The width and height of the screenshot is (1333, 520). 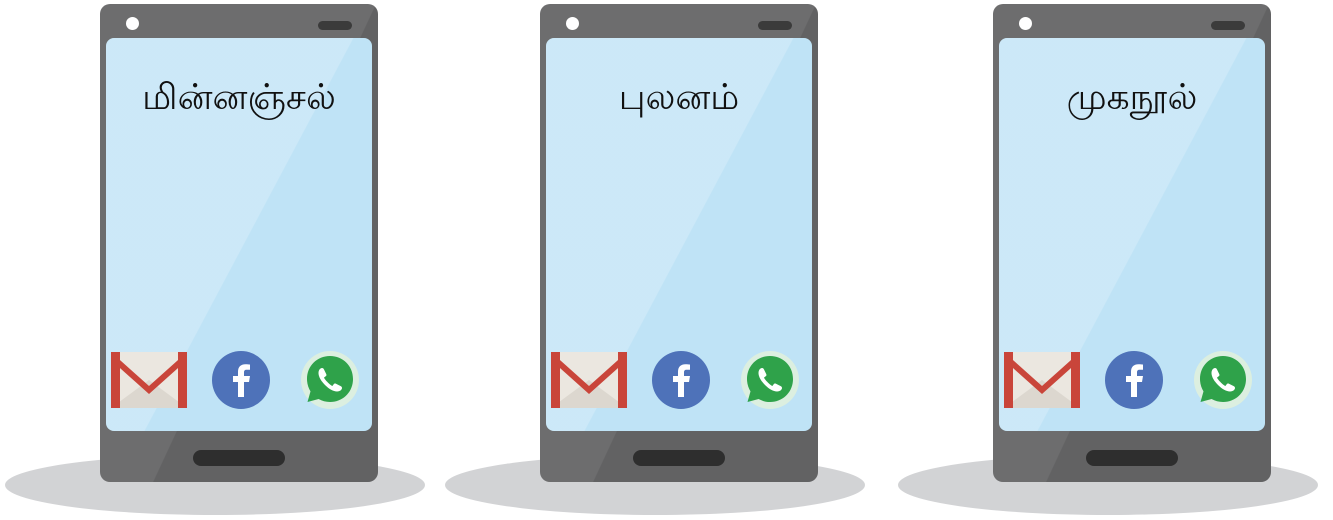 What do you see at coordinates (239, 97) in the screenshot?
I see `screen-title: மின்னஞ்சல்` at bounding box center [239, 97].